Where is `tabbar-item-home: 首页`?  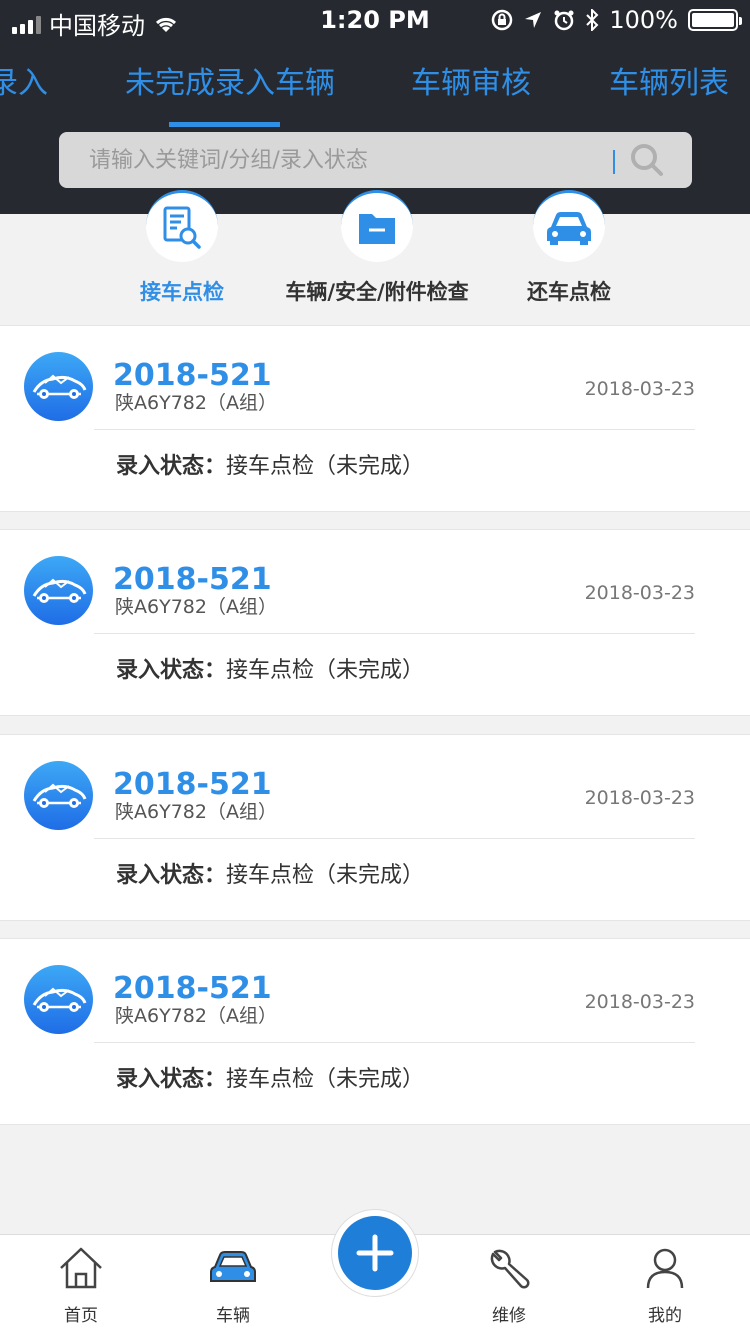
tabbar-item-home: 首页 is located at coordinates (81, 1284).